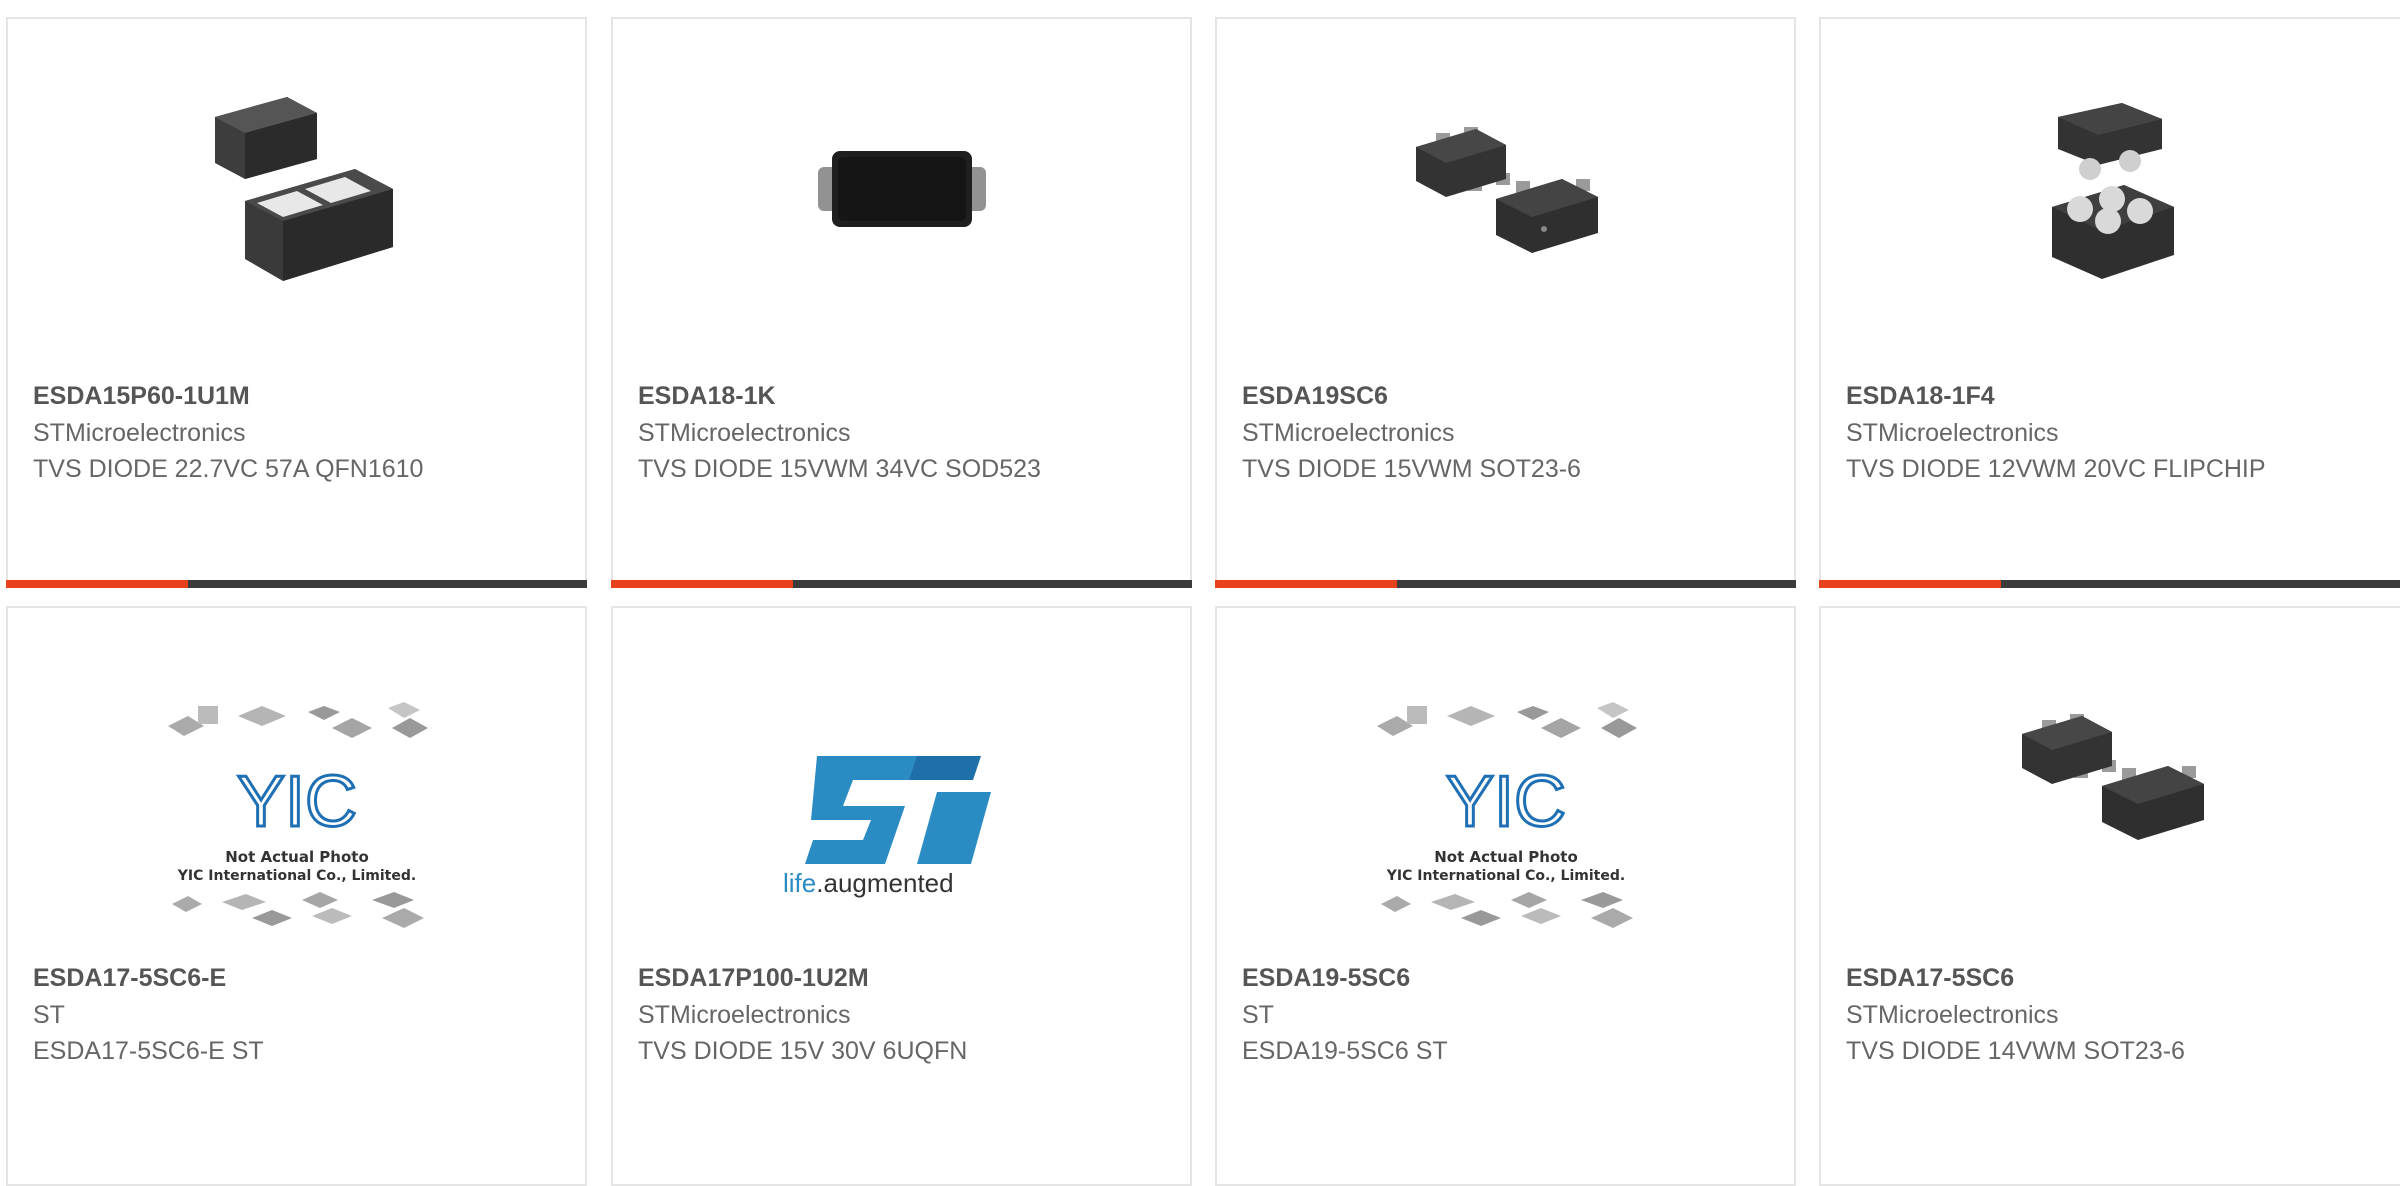 The width and height of the screenshot is (2400, 1186). Describe the element at coordinates (909, 396) in the screenshot. I see `part-number-link: ESDA18-1K` at that location.